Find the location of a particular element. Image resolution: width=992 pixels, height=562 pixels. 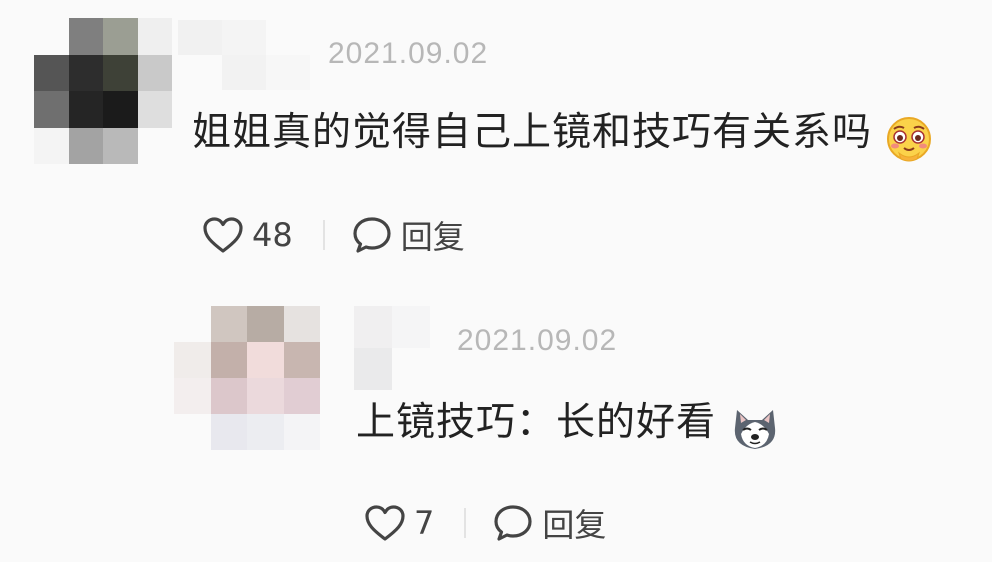

like-count: 7 is located at coordinates (424, 523).